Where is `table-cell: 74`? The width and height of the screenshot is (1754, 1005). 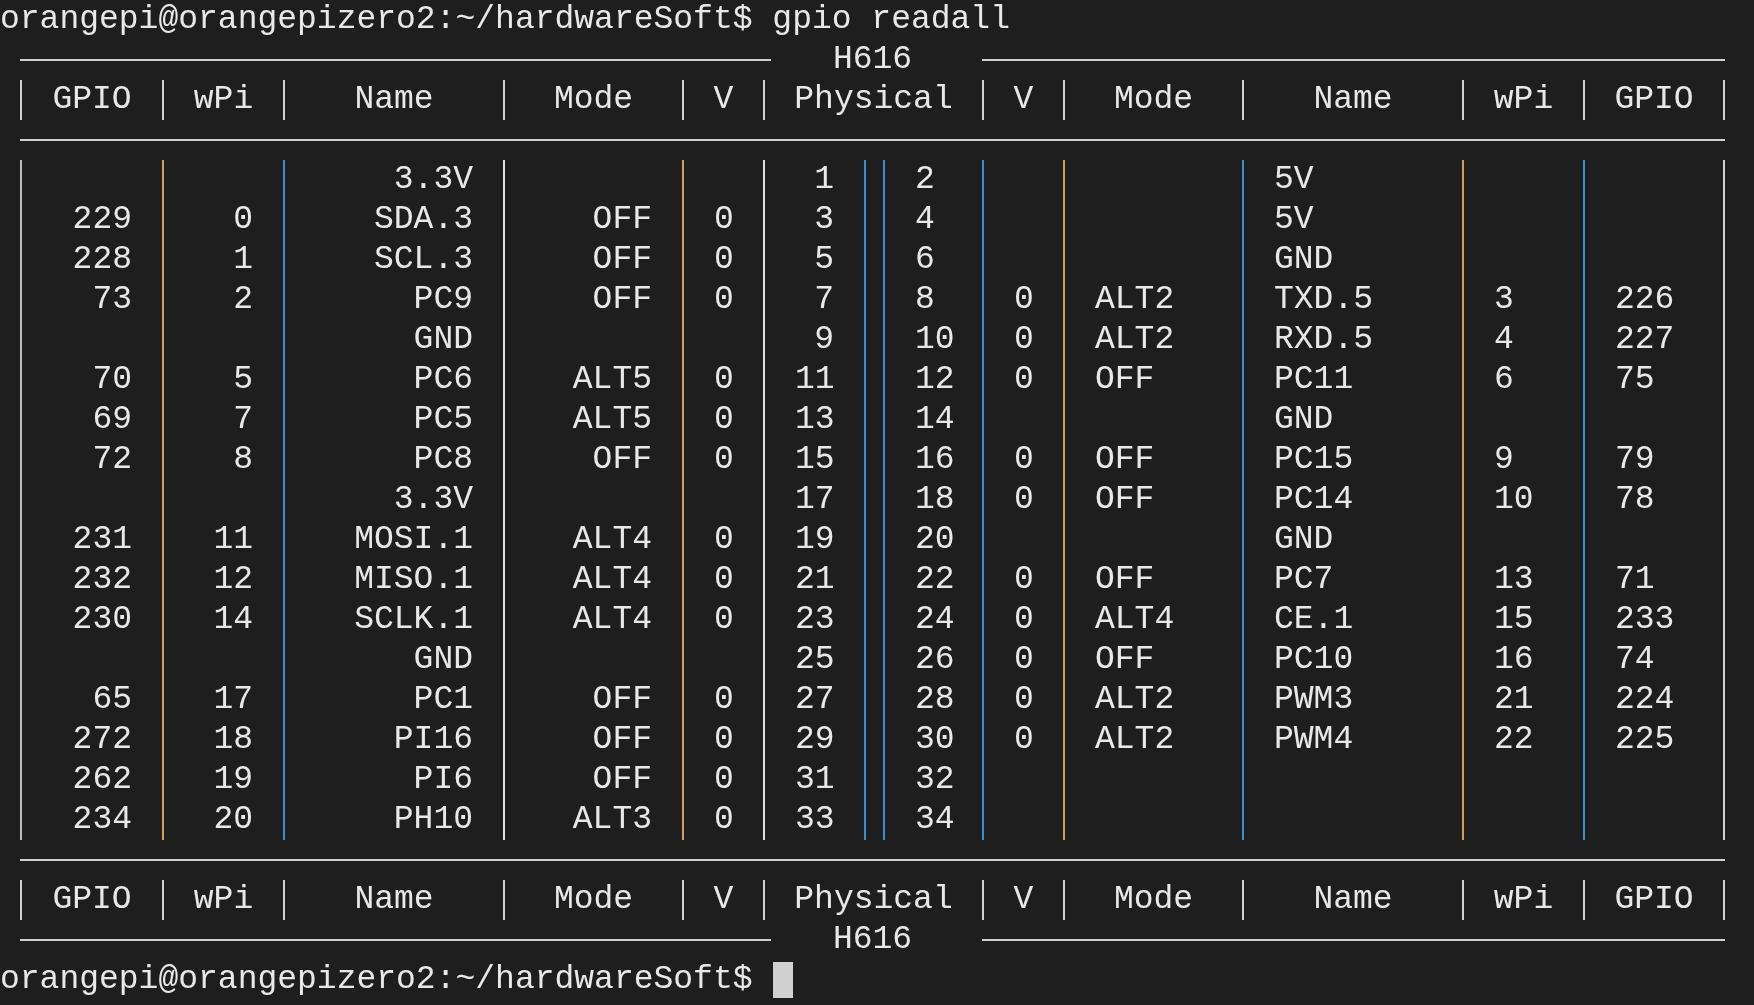
table-cell: 74 is located at coordinates (1635, 659).